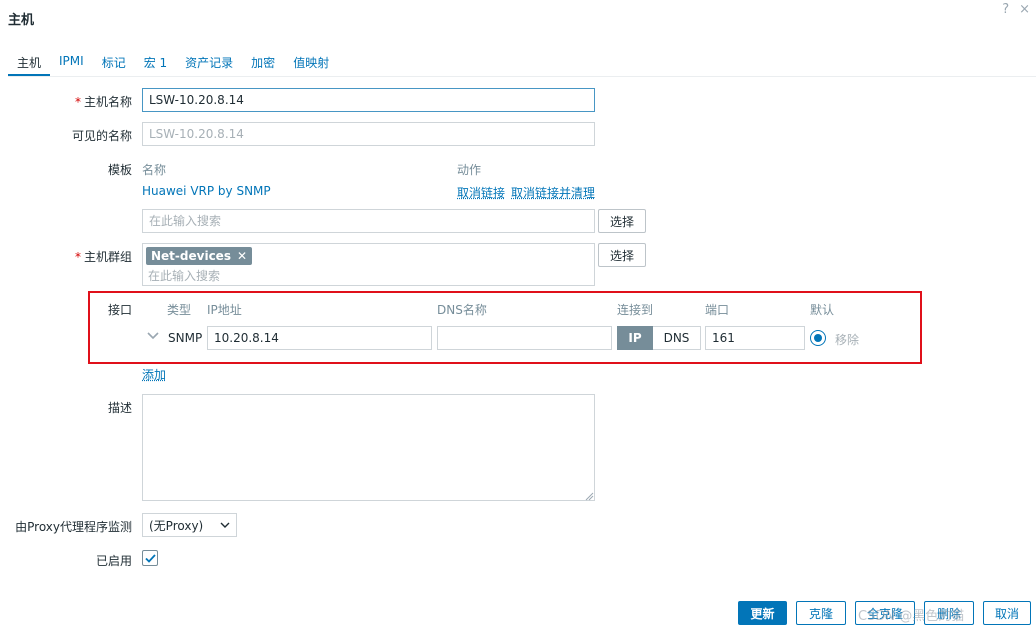 The image size is (1036, 633). Describe the element at coordinates (822, 310) in the screenshot. I see `iface-col-default: 默认` at that location.